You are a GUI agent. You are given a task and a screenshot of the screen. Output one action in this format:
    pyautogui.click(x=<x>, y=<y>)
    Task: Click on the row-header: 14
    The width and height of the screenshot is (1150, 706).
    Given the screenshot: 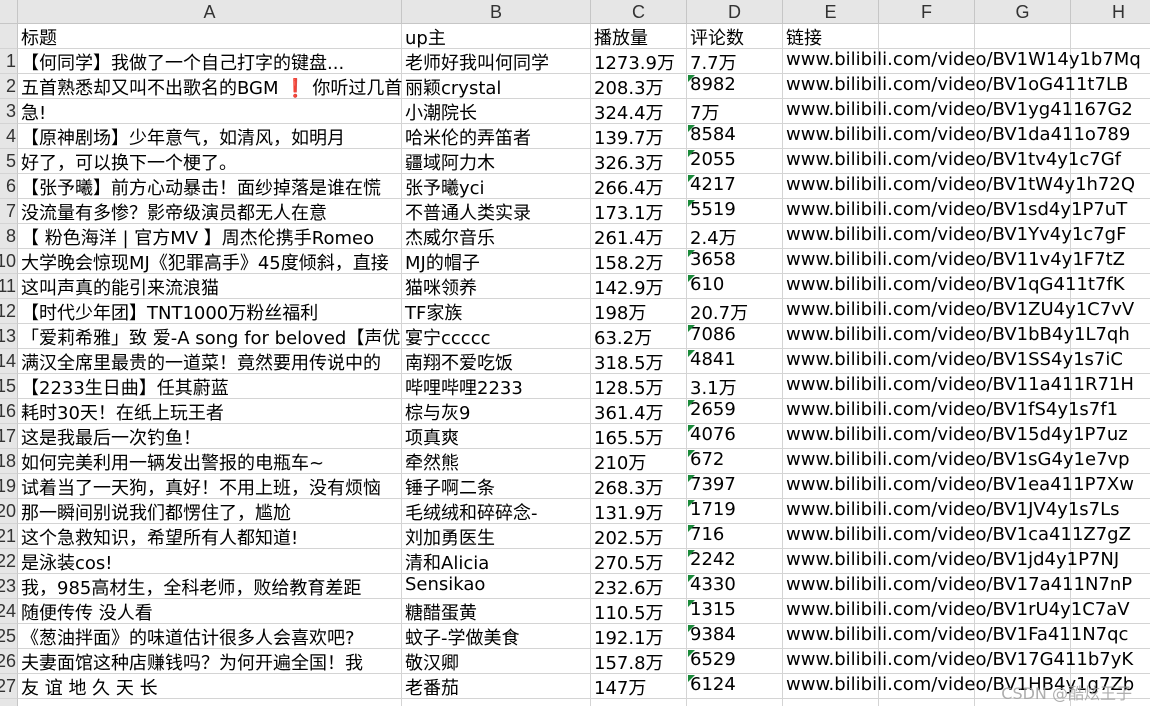 What is the action you would take?
    pyautogui.click(x=9, y=361)
    